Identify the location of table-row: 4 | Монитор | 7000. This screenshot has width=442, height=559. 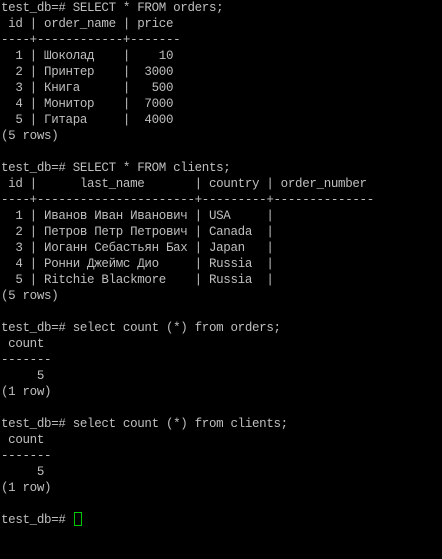
(87, 104).